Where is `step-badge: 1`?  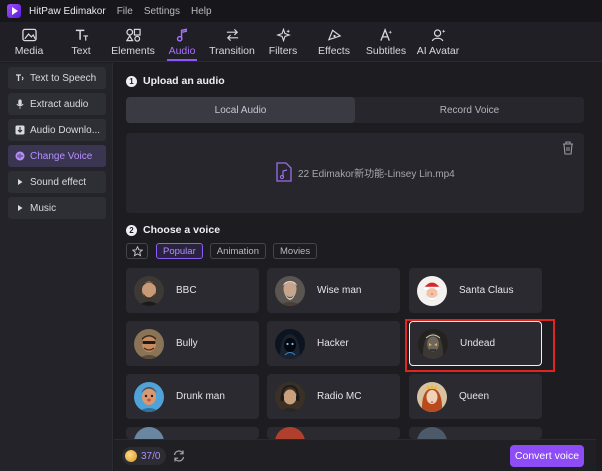
step-badge: 1 is located at coordinates (131, 81).